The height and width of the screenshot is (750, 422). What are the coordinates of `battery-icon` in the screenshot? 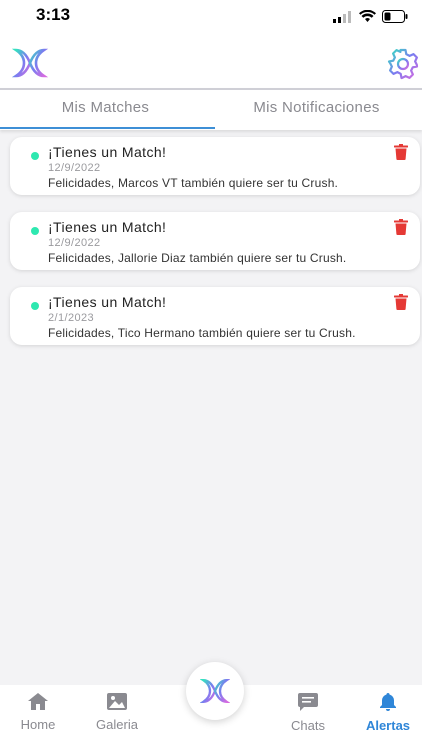 It's located at (395, 16).